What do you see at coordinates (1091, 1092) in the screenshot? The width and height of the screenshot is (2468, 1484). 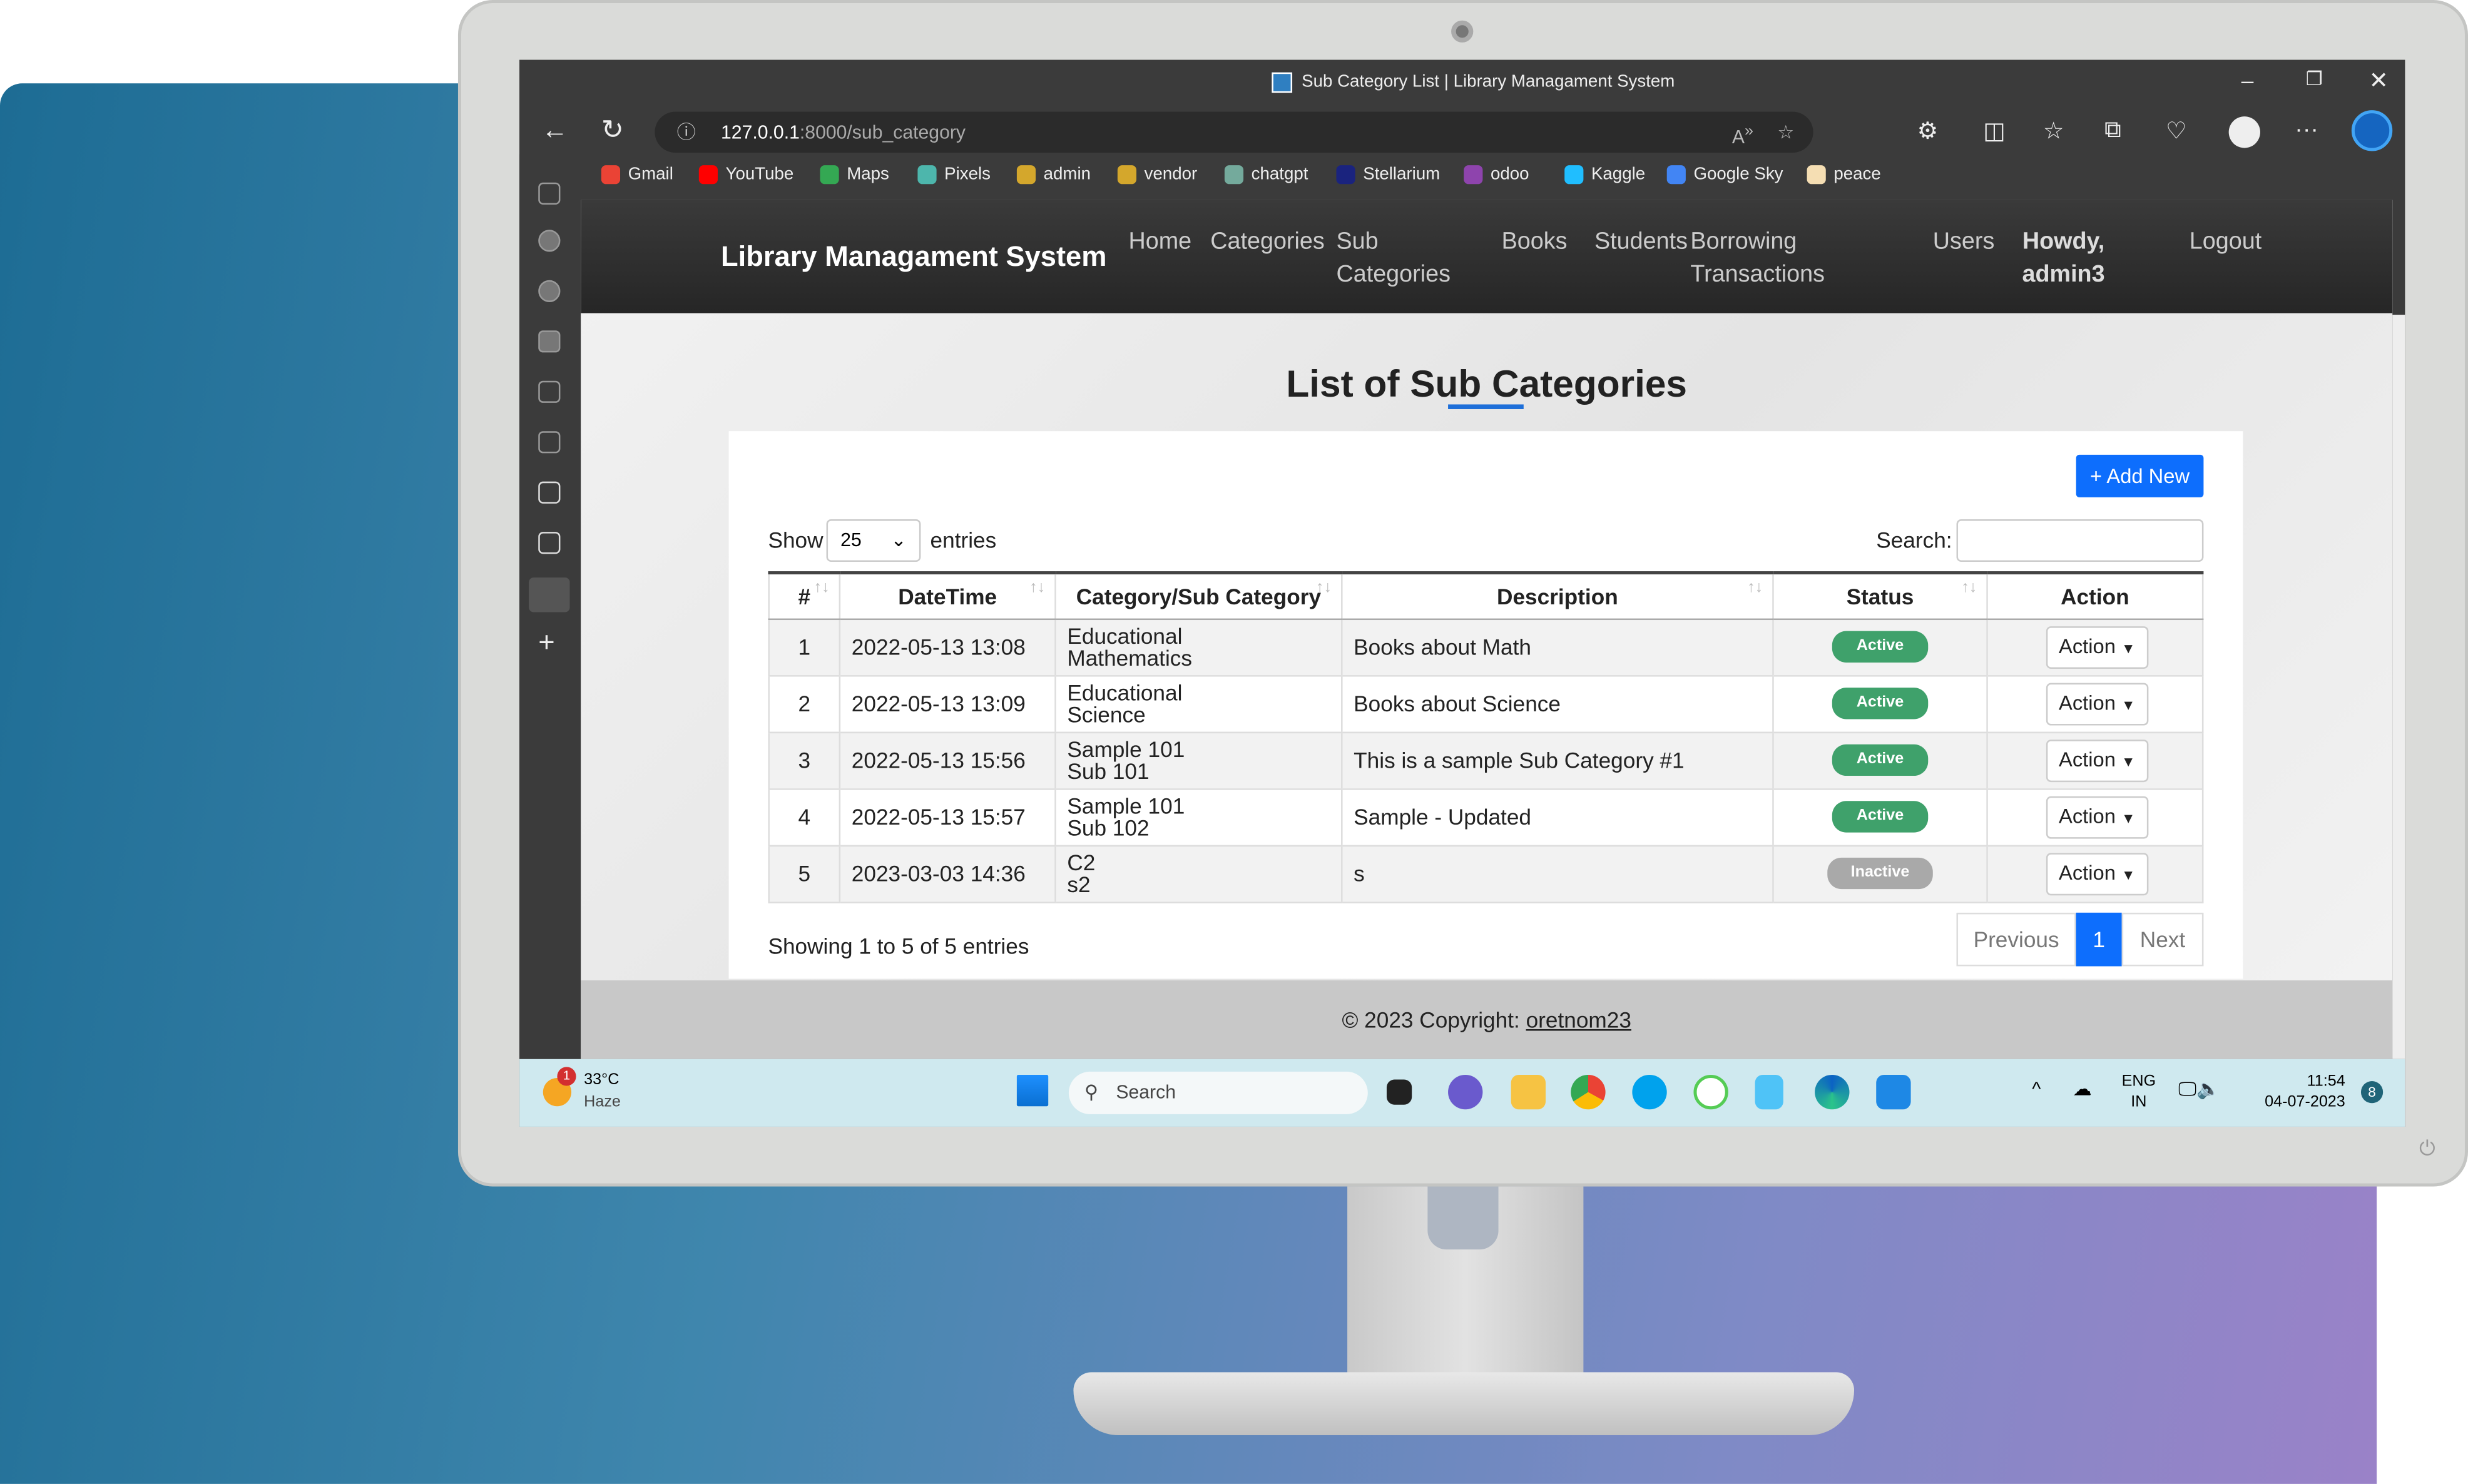 I see `search-icon: ⚲` at bounding box center [1091, 1092].